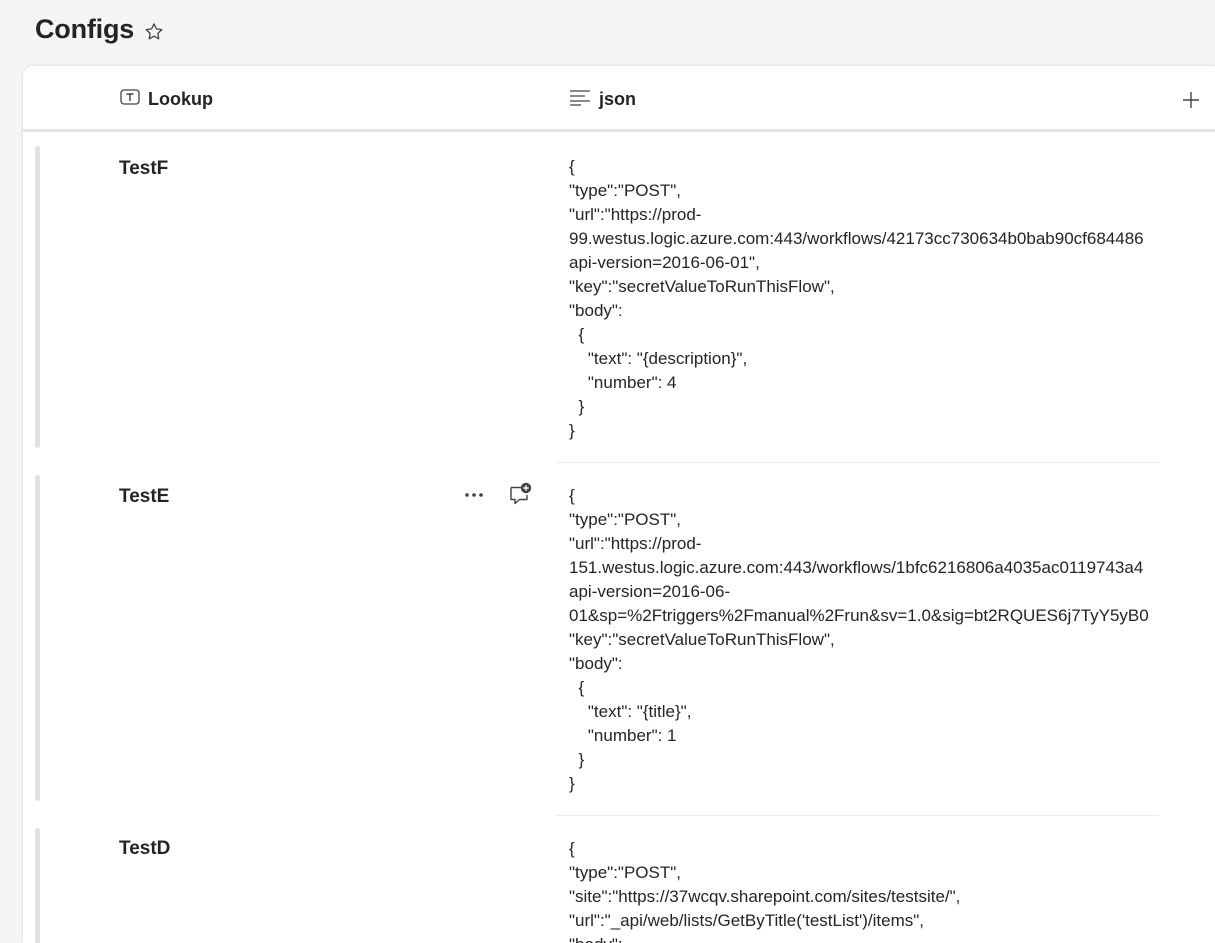 The image size is (1215, 943). Describe the element at coordinates (607, 33) in the screenshot. I see `page-header: Configs` at that location.